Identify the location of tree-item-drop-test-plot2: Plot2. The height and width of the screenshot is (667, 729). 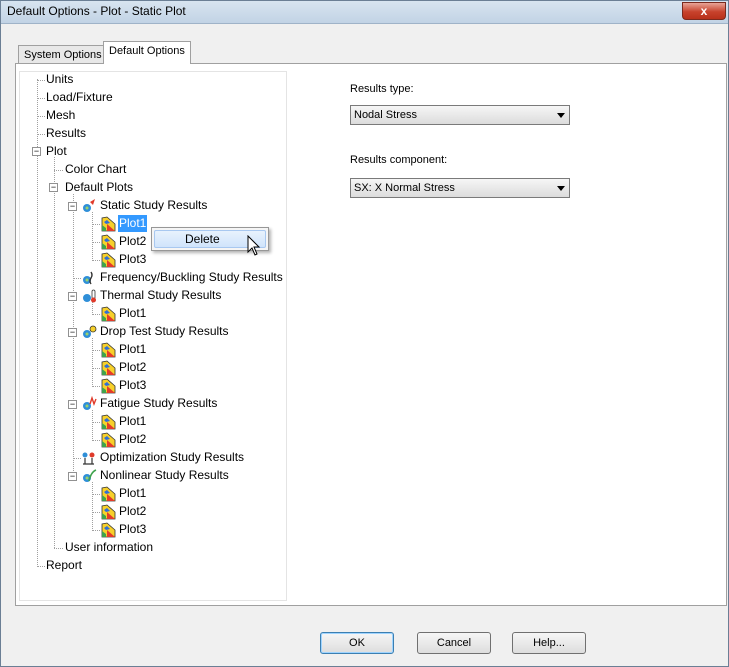
(132, 368).